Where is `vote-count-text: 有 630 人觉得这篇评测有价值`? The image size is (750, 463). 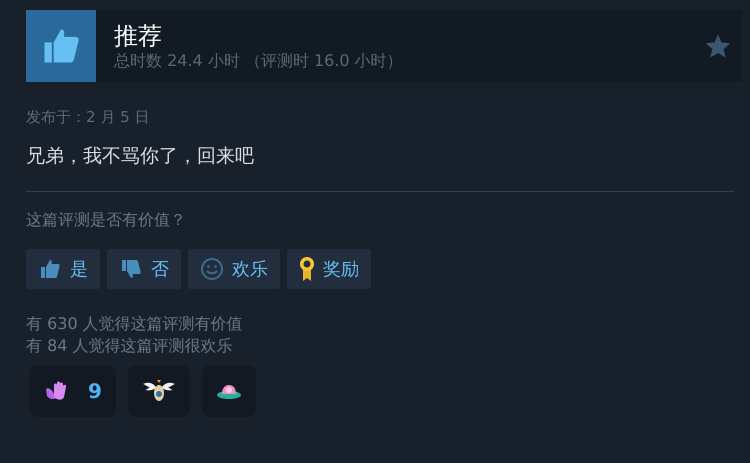
vote-count-text: 有 630 人觉得这篇评测有价值 is located at coordinates (135, 324).